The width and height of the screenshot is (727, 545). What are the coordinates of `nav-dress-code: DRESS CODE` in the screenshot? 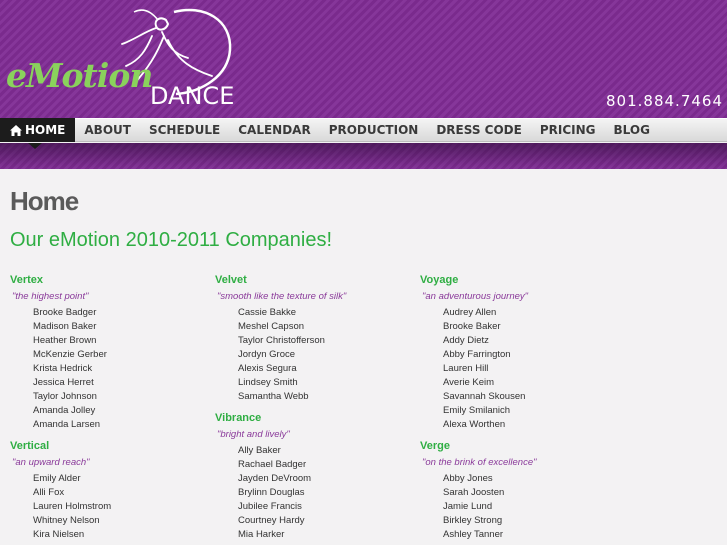 It's located at (479, 130).